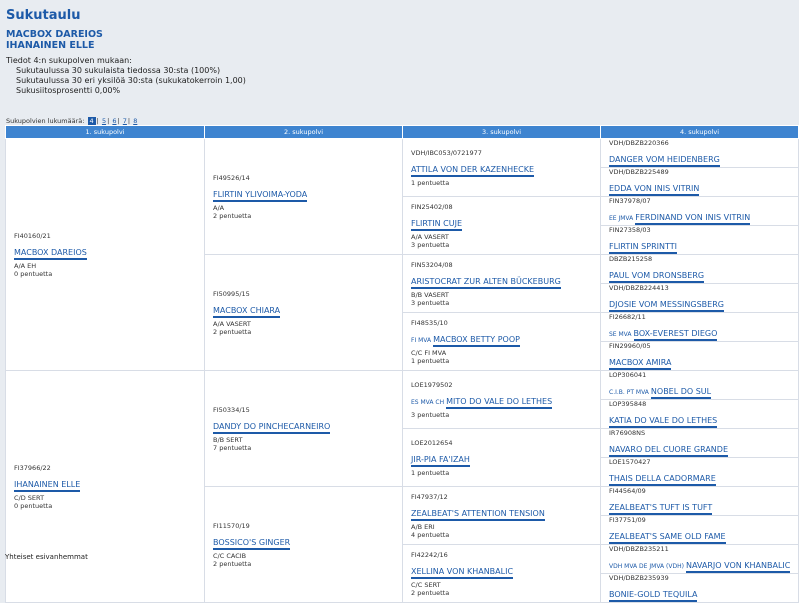 This screenshot has width=799, height=603. What do you see at coordinates (272, 428) in the screenshot?
I see `dog-name-link: DANDY DO PINCHECARNEIRO` at bounding box center [272, 428].